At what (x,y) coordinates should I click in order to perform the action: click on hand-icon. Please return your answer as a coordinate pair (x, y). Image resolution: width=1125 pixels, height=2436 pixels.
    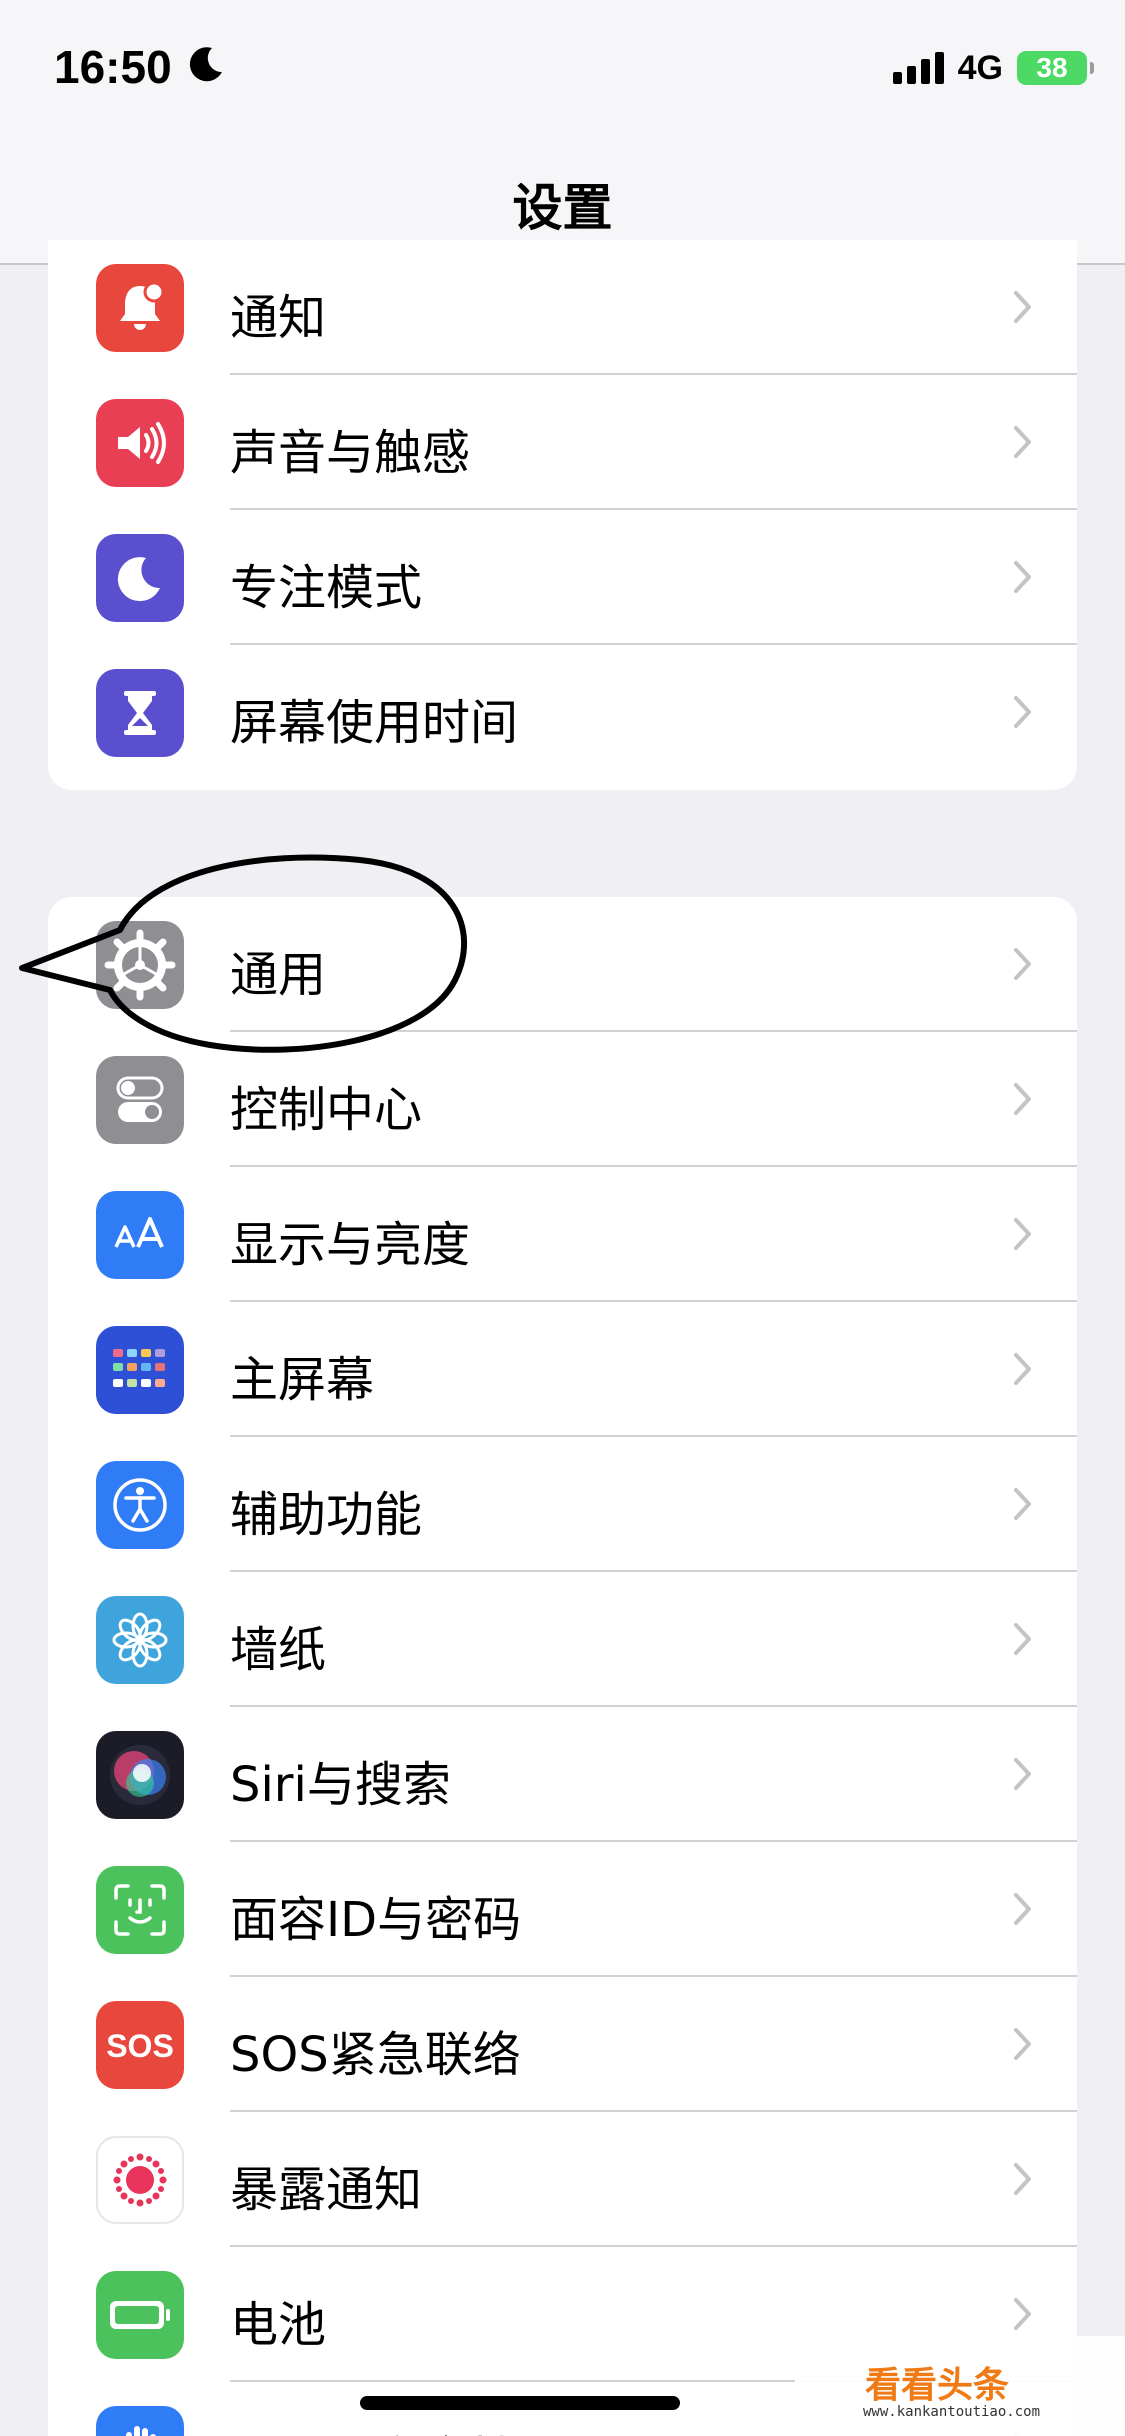
    Looking at the image, I should click on (140, 2421).